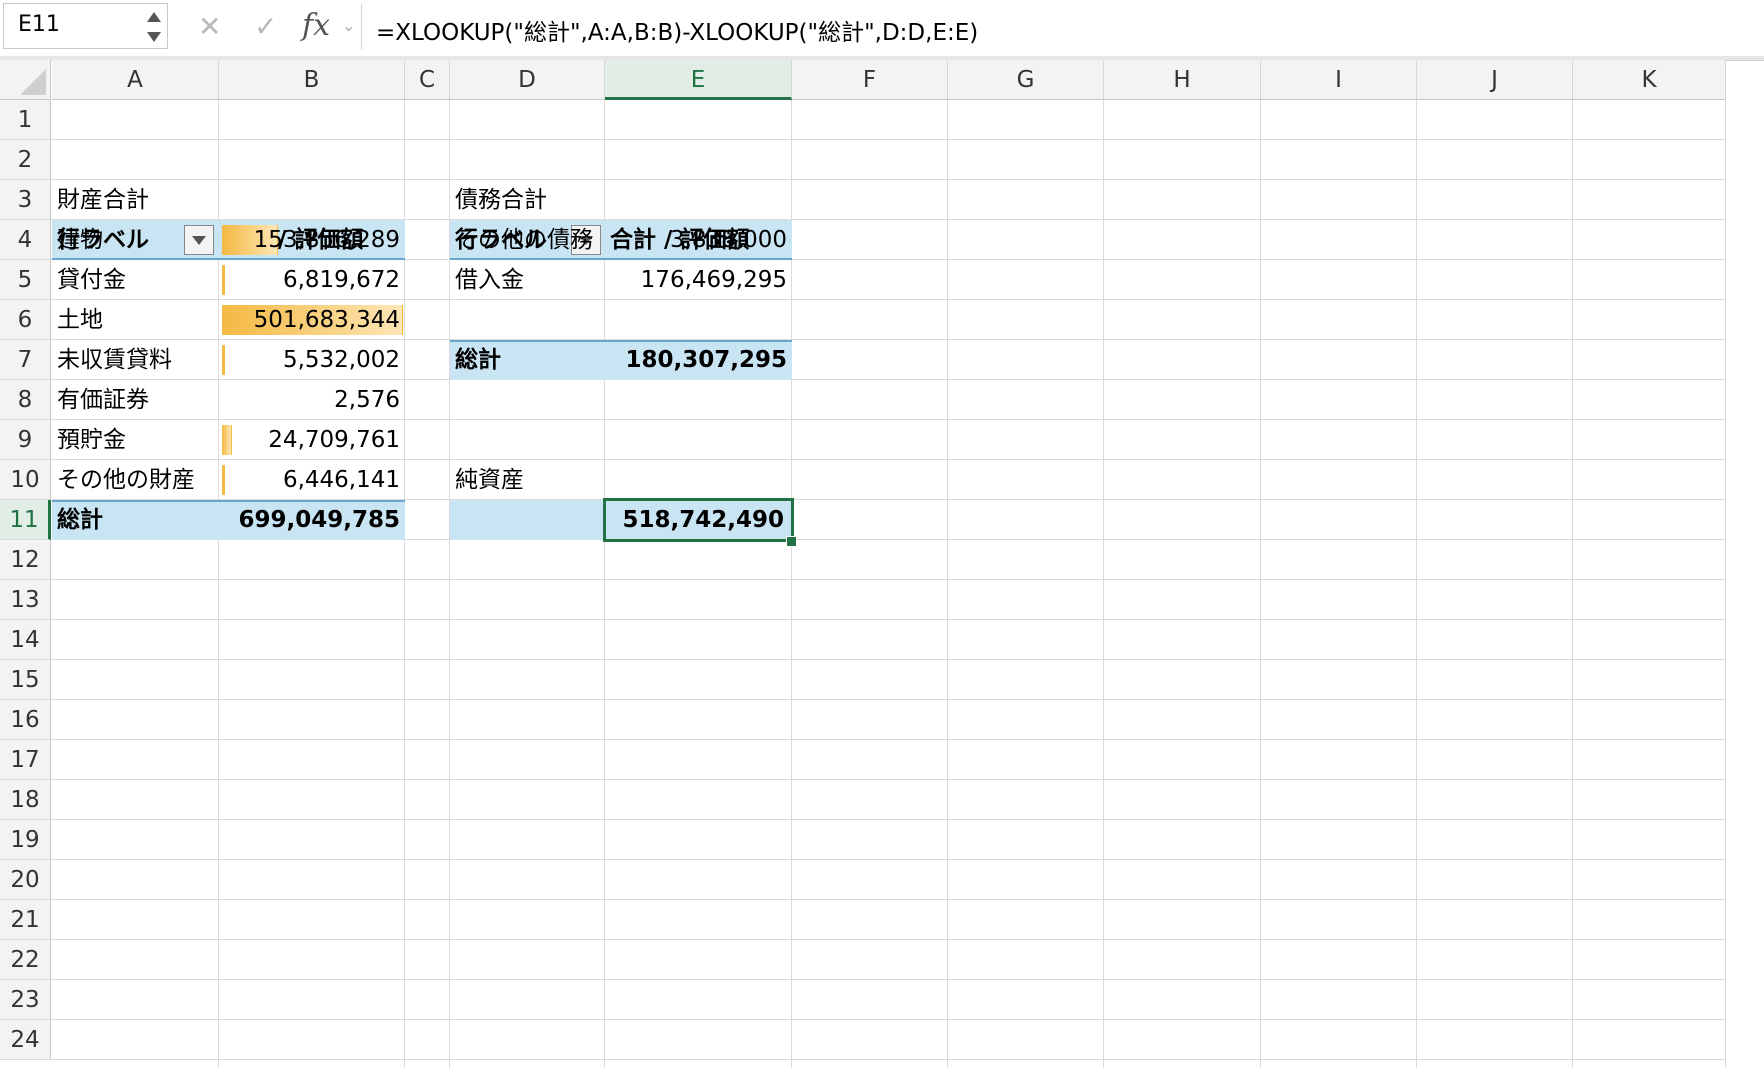  What do you see at coordinates (312, 440) in the screenshot?
I see `assets-row-value: 24,709,761` at bounding box center [312, 440].